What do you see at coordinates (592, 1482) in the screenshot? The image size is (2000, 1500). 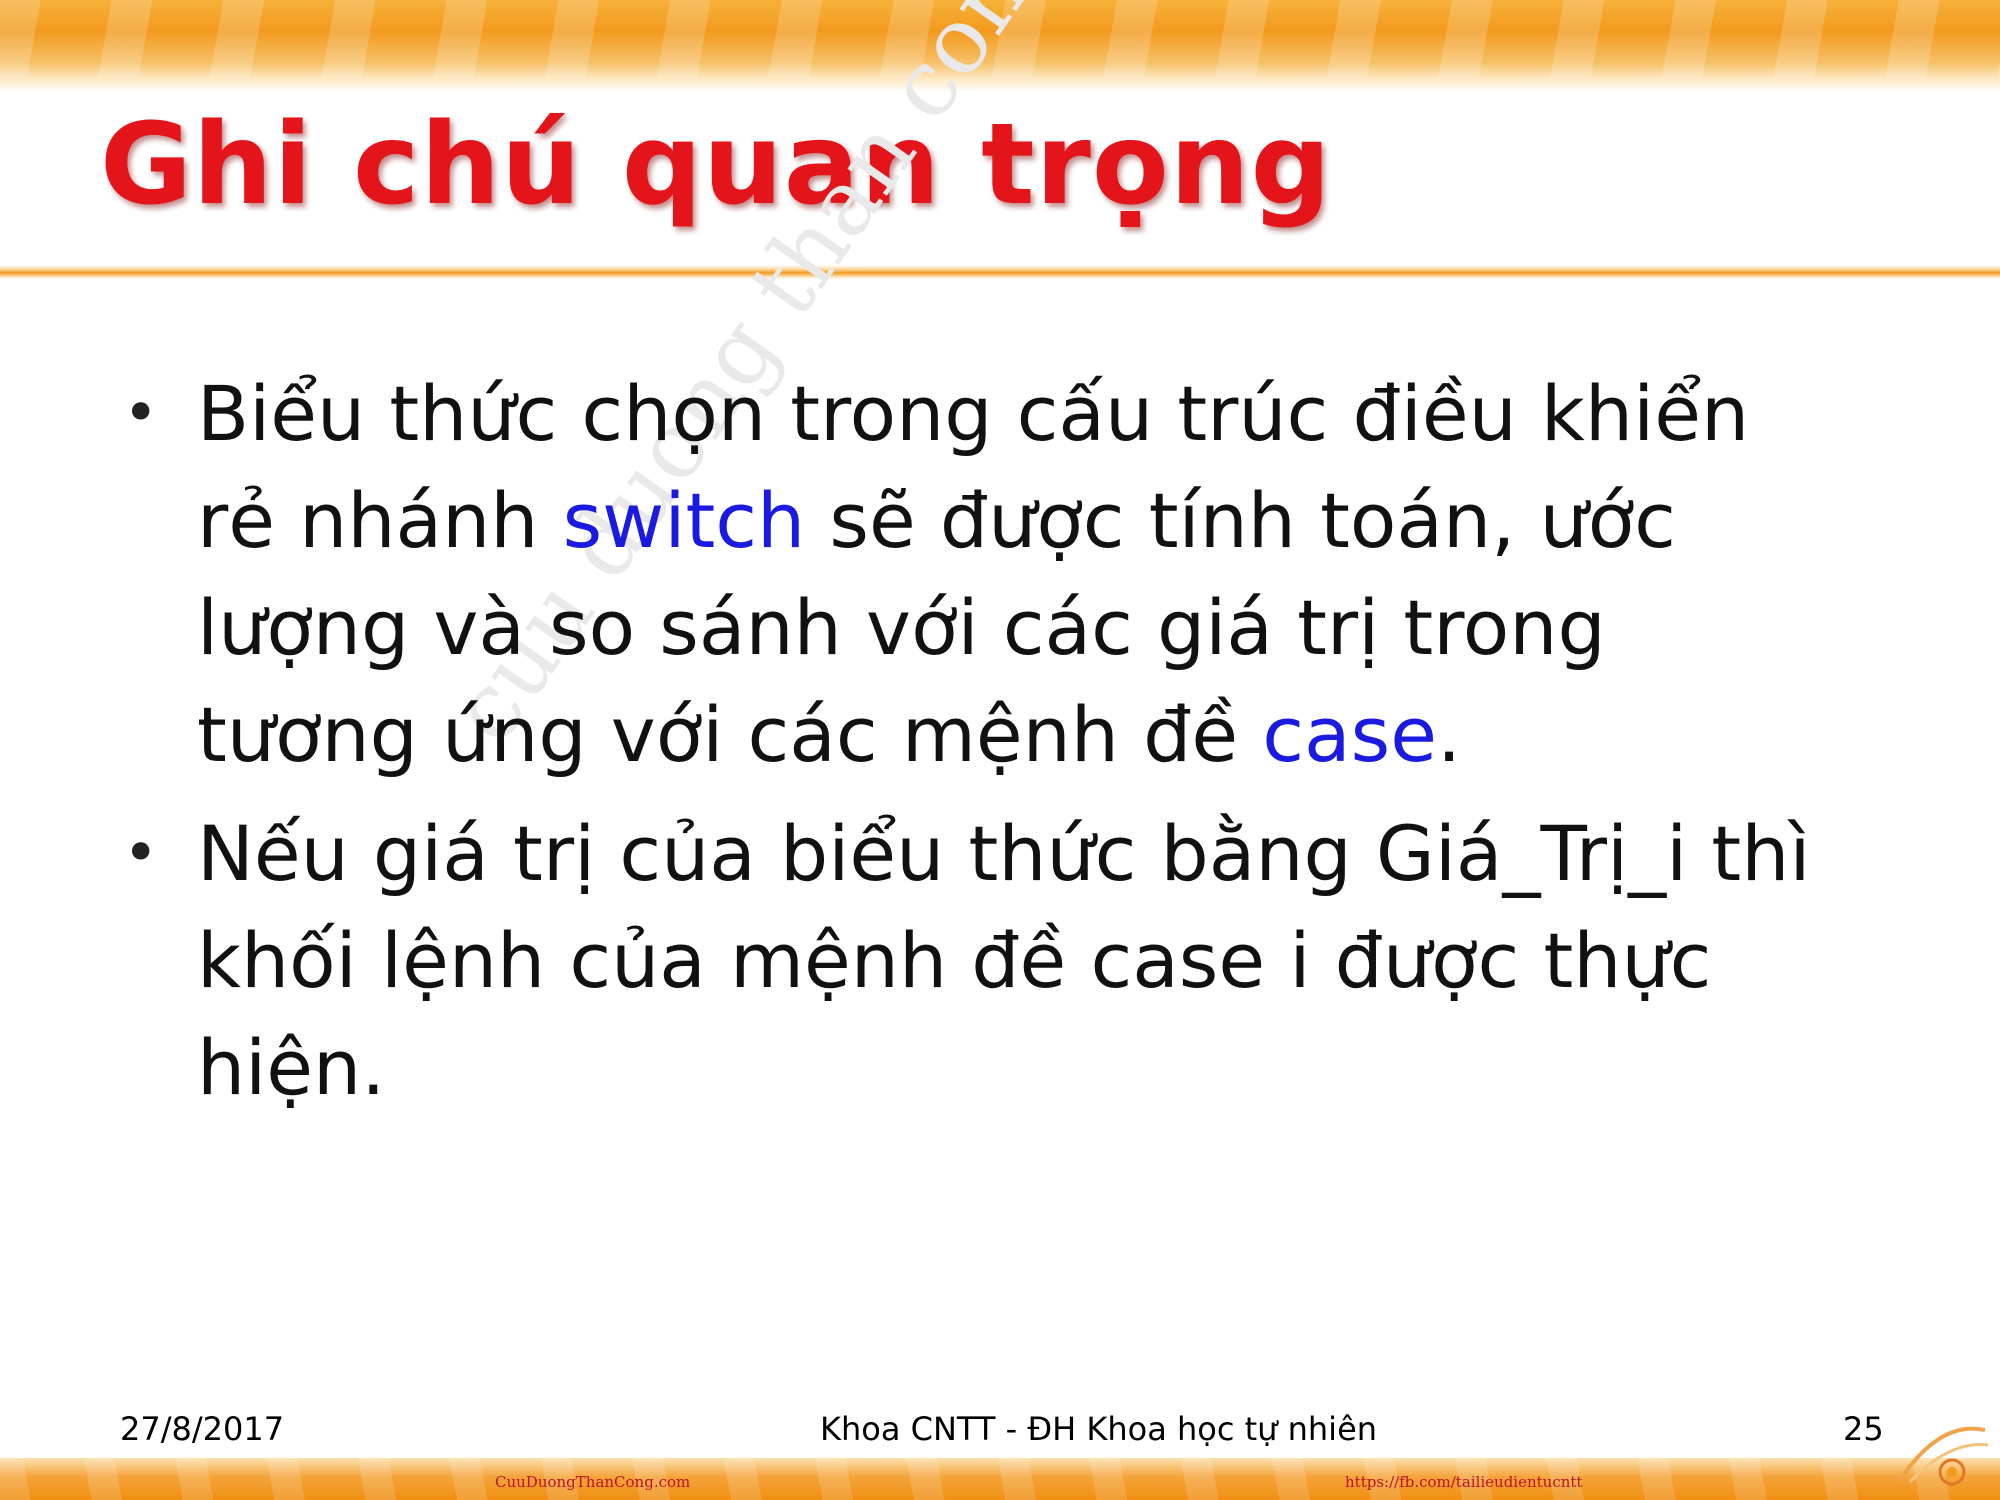 I see `credit-website-link: CuuDuongThanCong.com` at bounding box center [592, 1482].